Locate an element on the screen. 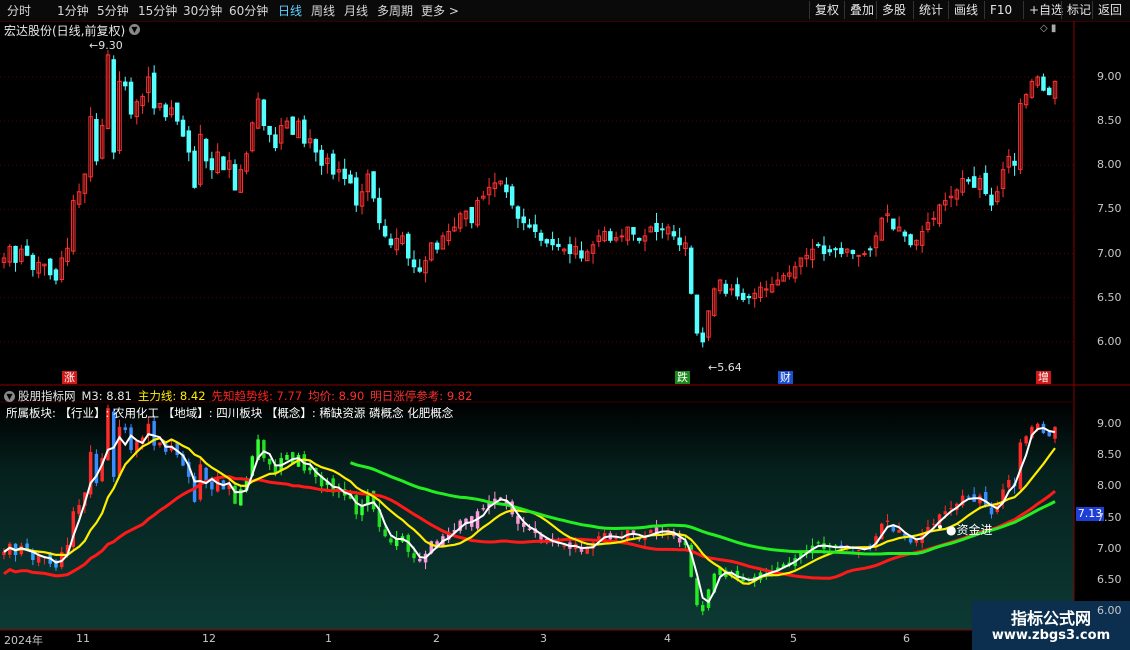 This screenshot has height=650, width=1130. date-axis-tick: 11 is located at coordinates (83, 638).